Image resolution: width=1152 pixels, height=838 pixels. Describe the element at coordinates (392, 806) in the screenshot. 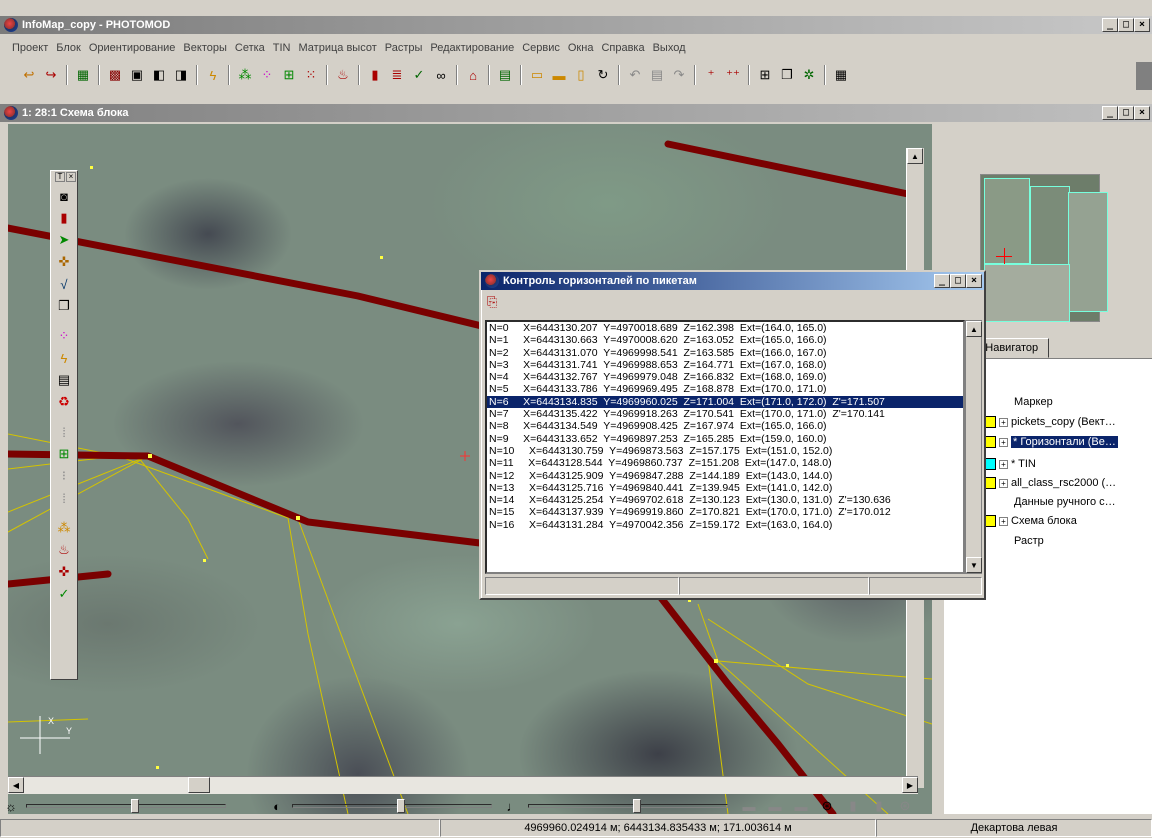

I see `contrast-slider` at that location.